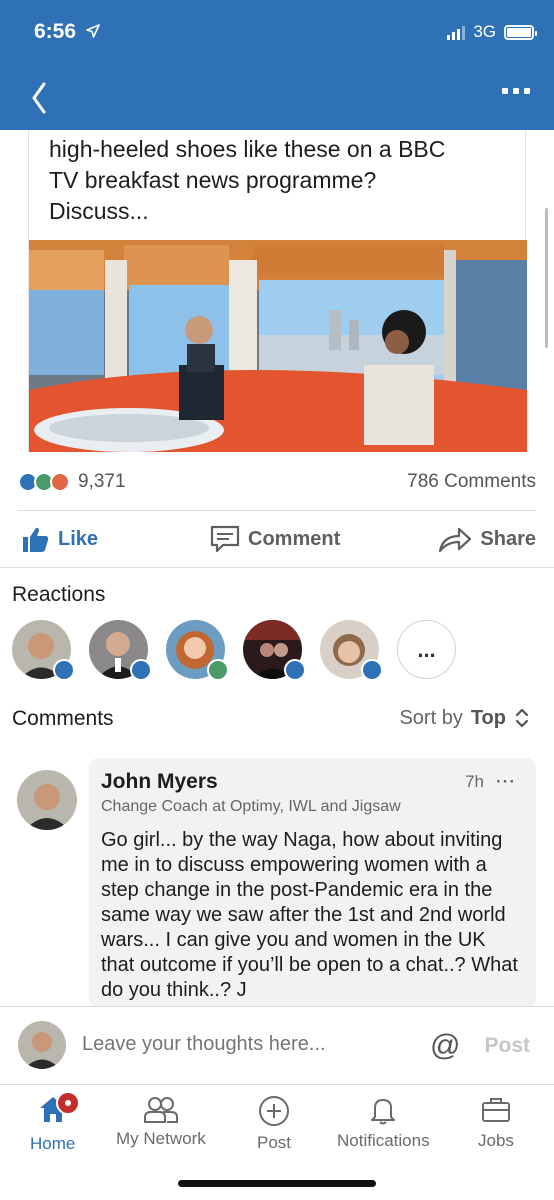 The width and height of the screenshot is (554, 1200). I want to click on tab-post-label: Post, so click(274, 1142).